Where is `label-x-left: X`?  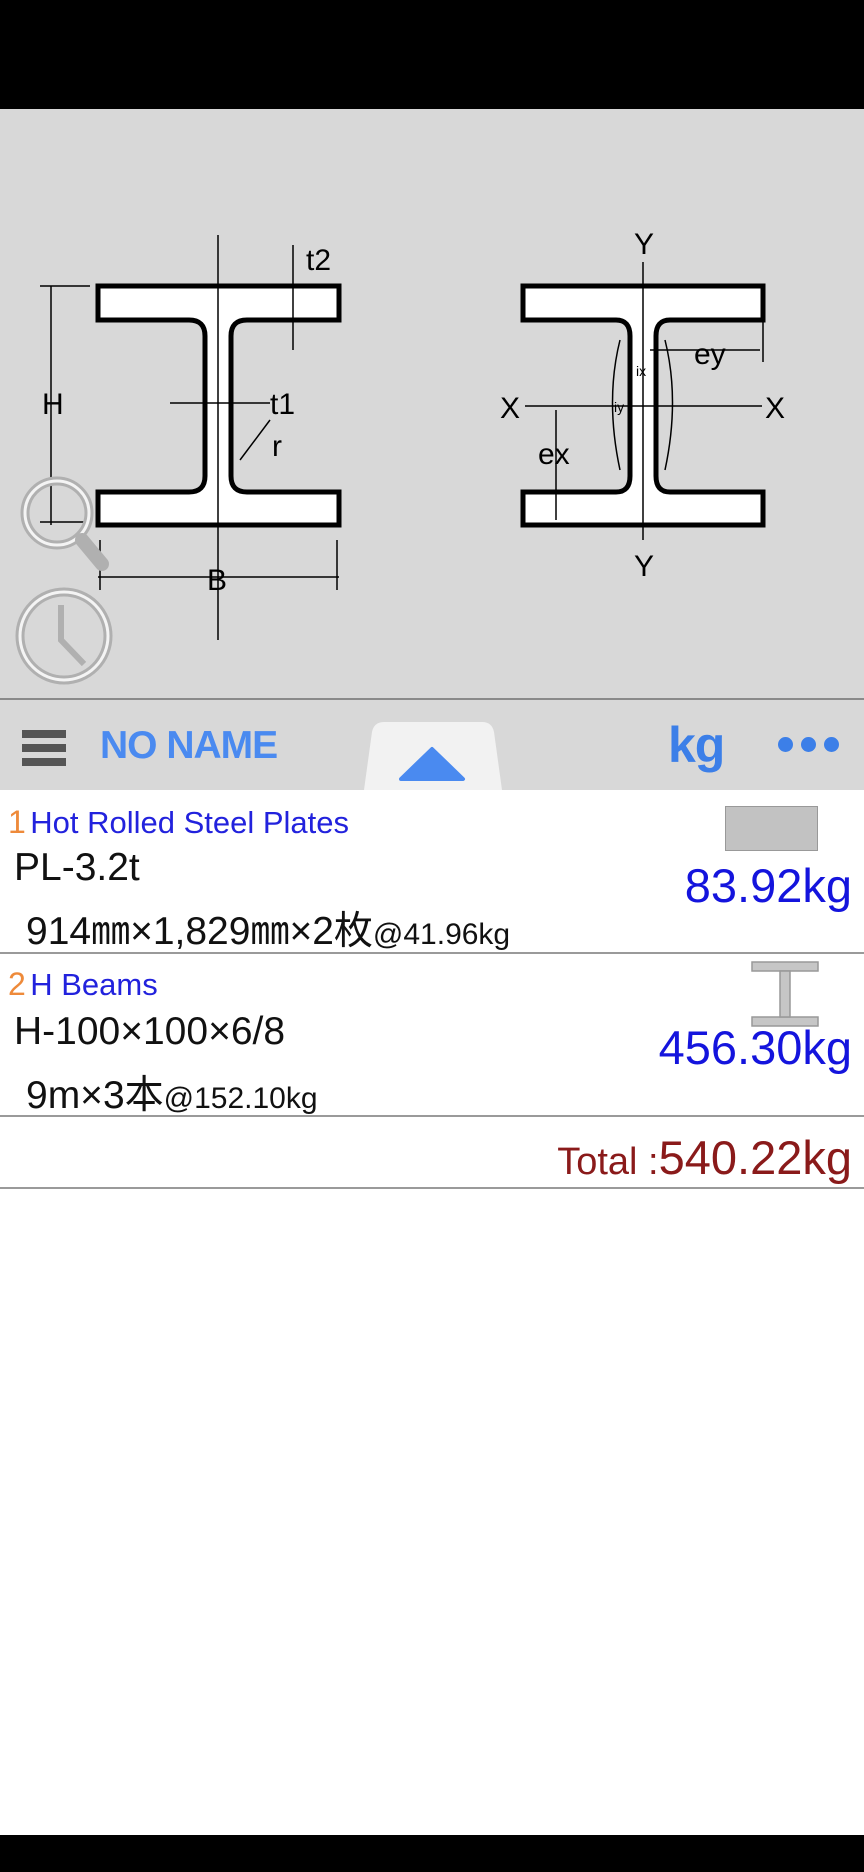 label-x-left: X is located at coordinates (510, 408).